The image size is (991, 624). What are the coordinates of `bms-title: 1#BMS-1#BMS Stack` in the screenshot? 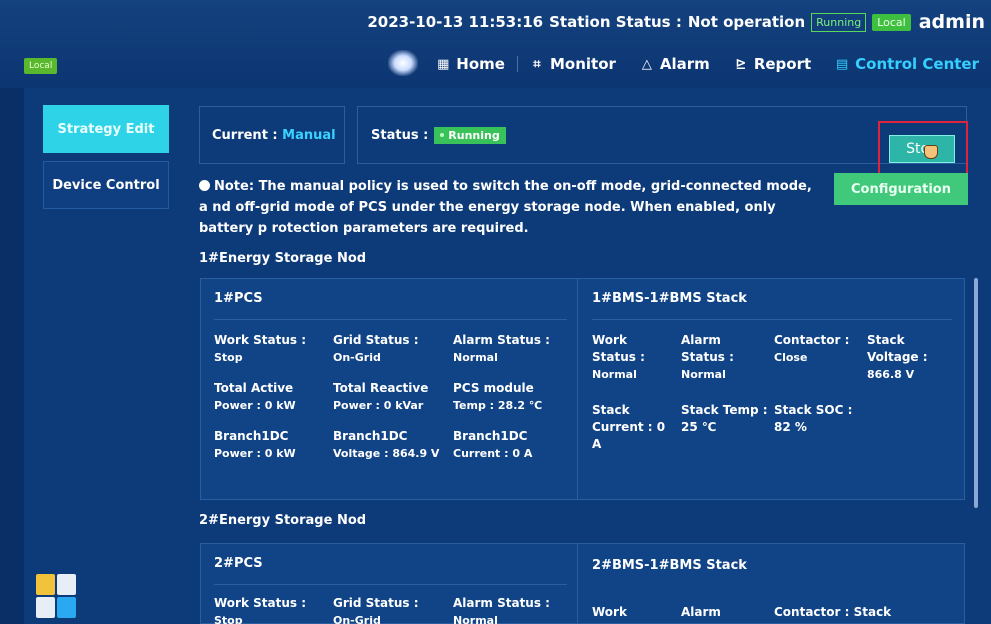 It's located at (669, 298).